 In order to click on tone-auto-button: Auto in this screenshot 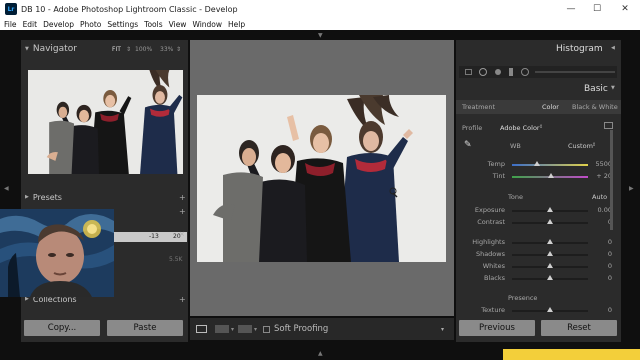, I will do `click(599, 197)`.